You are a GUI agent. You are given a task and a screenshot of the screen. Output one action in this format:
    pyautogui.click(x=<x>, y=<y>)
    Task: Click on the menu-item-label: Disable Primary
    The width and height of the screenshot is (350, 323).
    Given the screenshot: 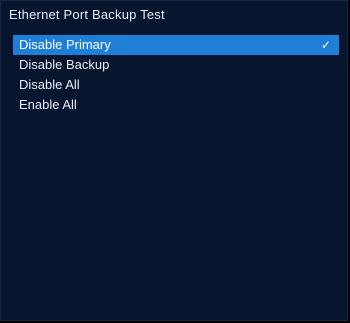 What is the action you would take?
    pyautogui.click(x=65, y=44)
    